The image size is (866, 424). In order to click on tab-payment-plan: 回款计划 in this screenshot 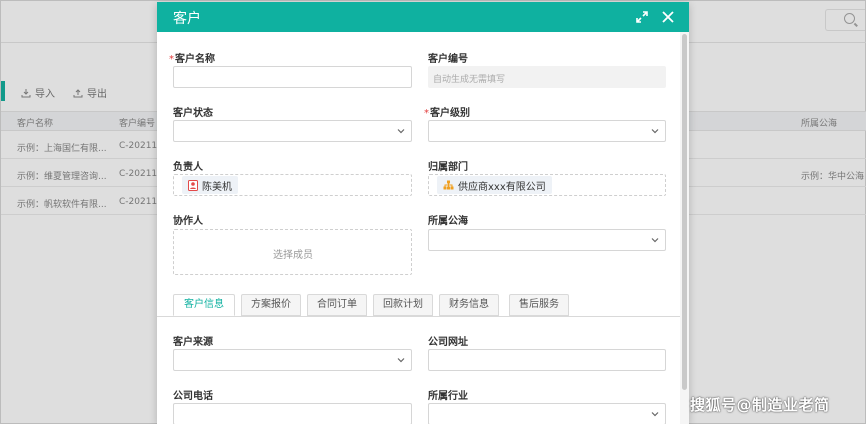, I will do `click(403, 305)`.